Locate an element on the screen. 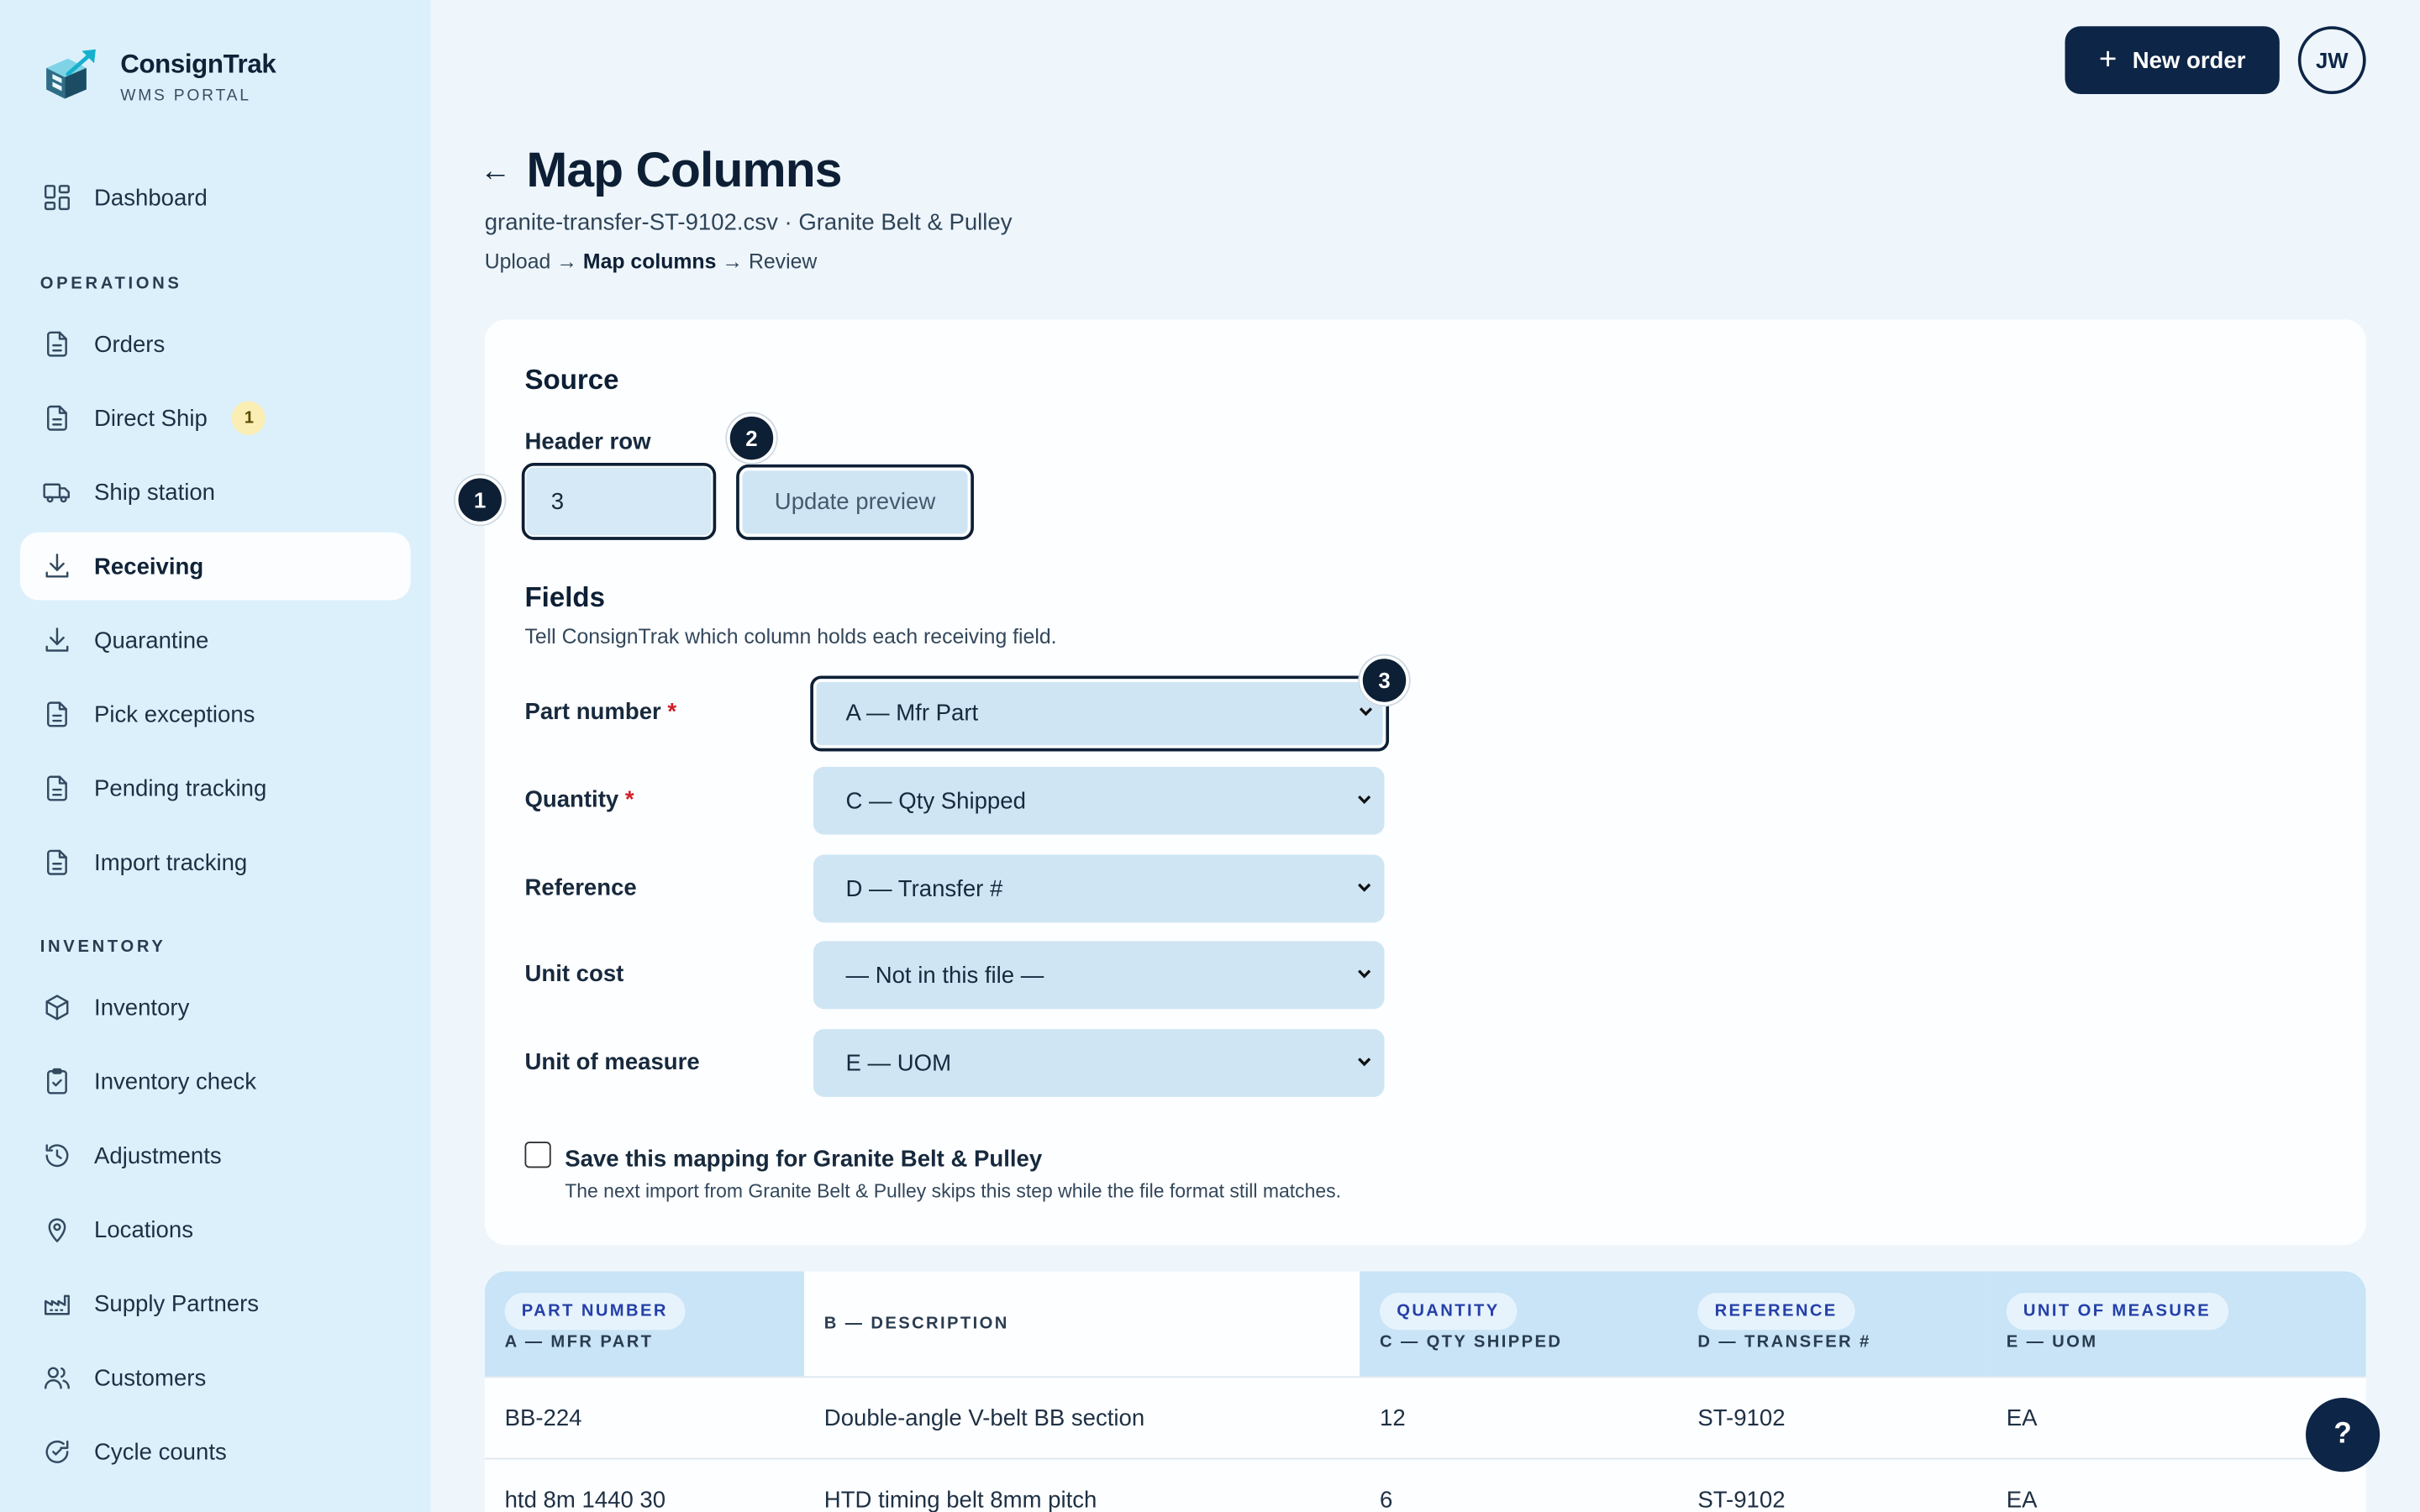 The width and height of the screenshot is (2420, 1512). sidebar-item-label: Supply Partners is located at coordinates (177, 1303).